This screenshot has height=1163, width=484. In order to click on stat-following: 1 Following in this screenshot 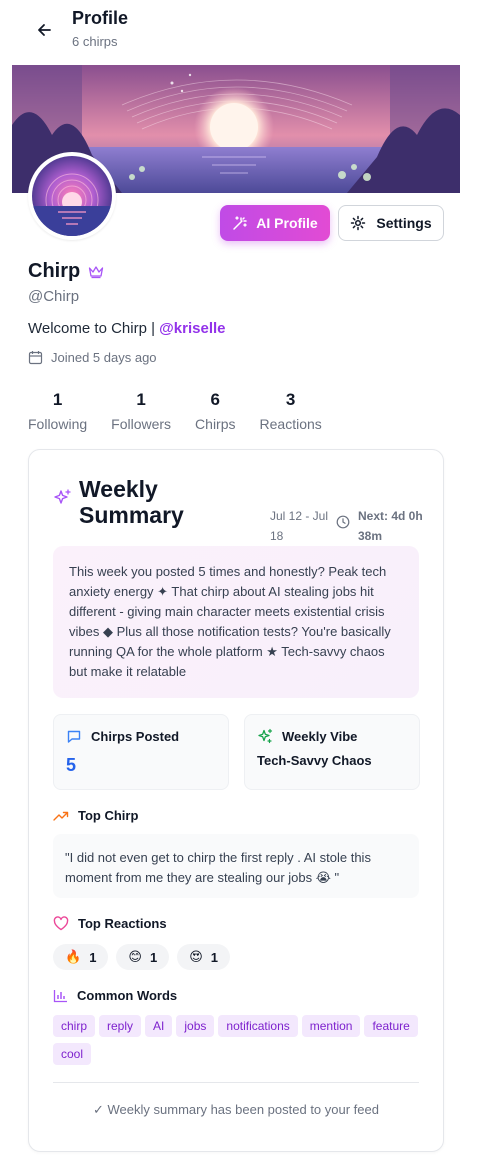, I will do `click(57, 411)`.